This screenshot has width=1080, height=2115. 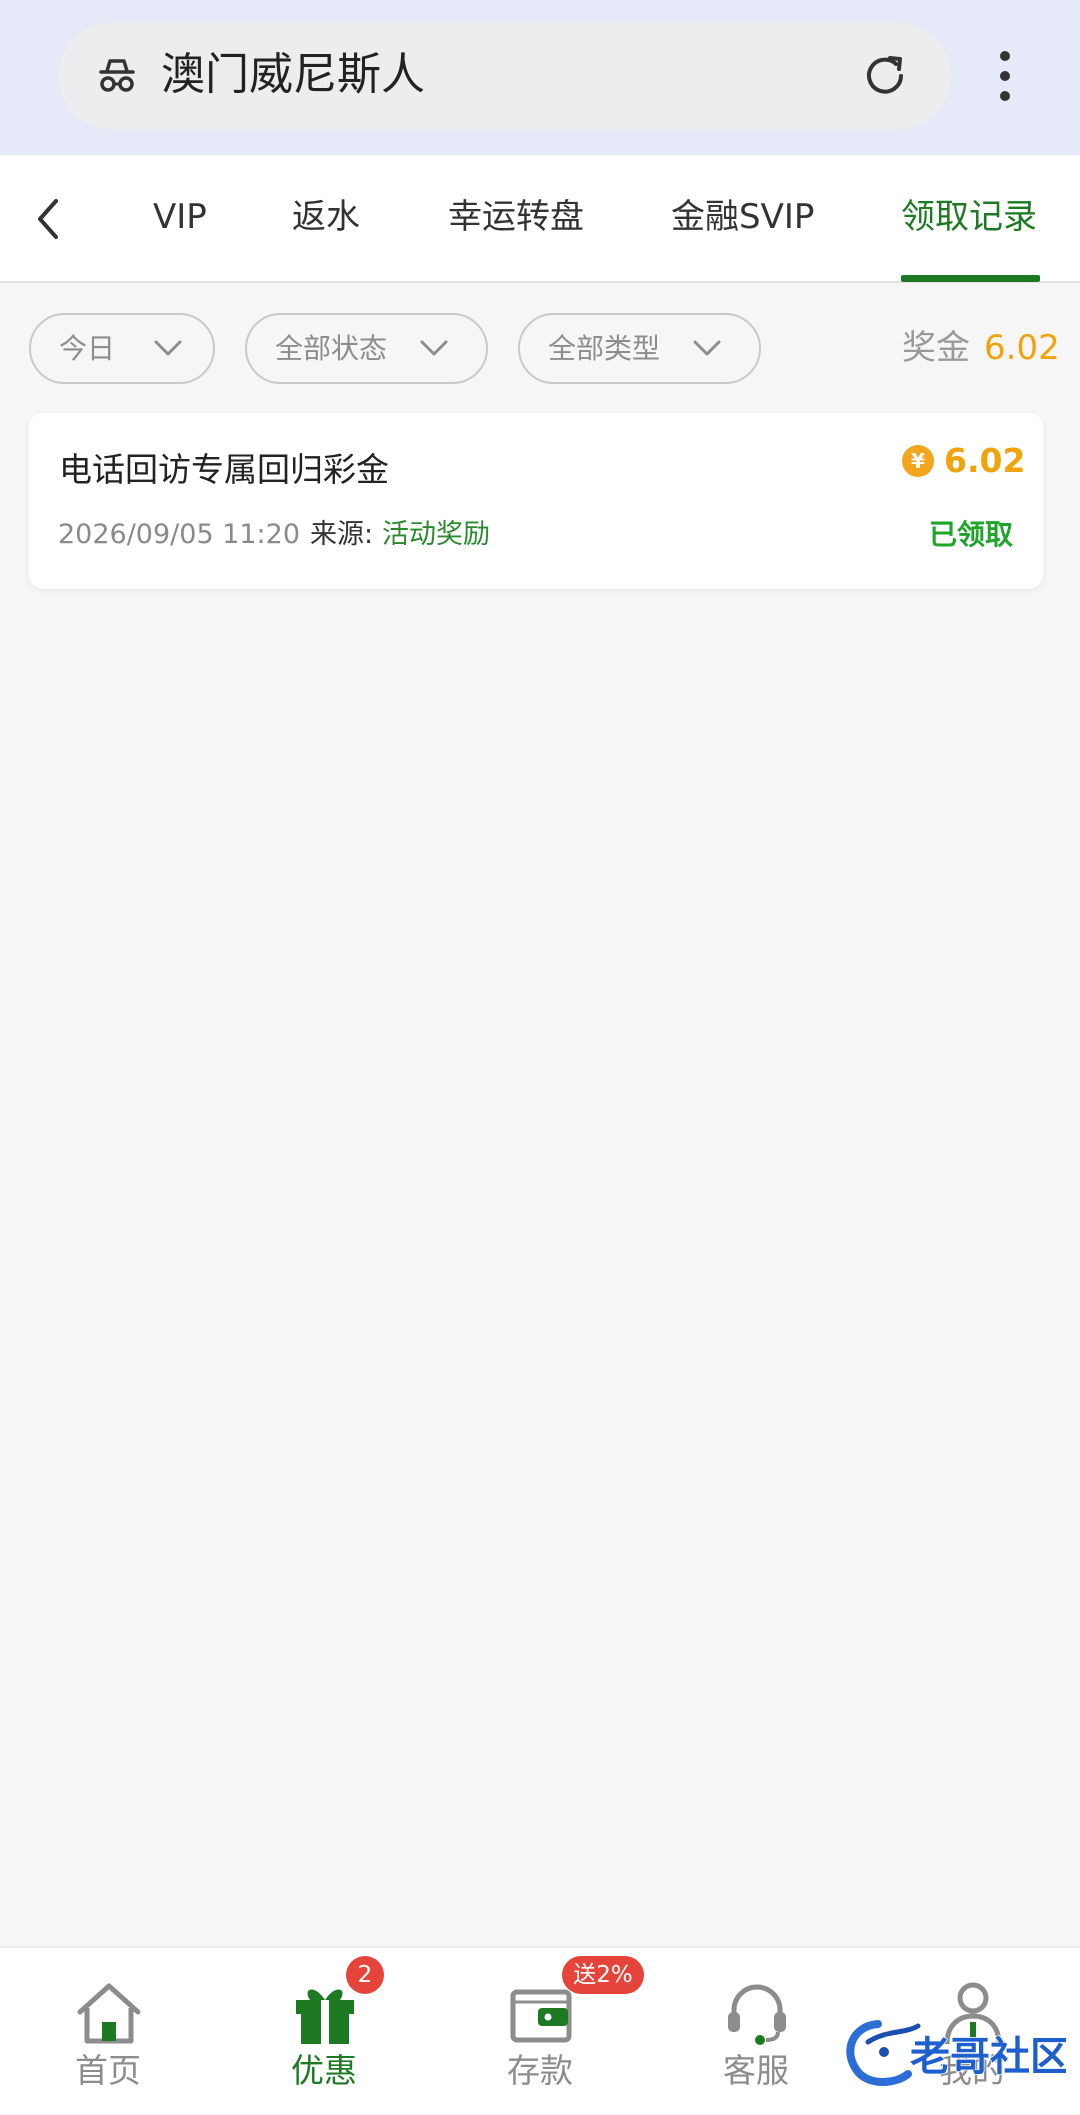 I want to click on nav-item-home: 首页, so click(x=108, y=2031).